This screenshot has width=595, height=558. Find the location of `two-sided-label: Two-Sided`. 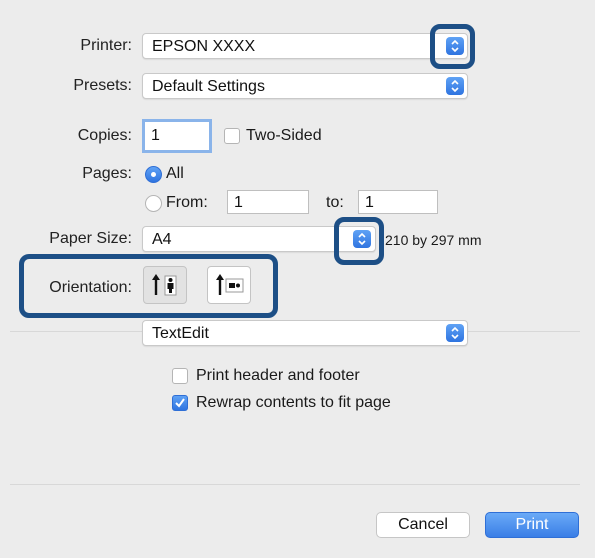

two-sided-label: Two-Sided is located at coordinates (284, 135).